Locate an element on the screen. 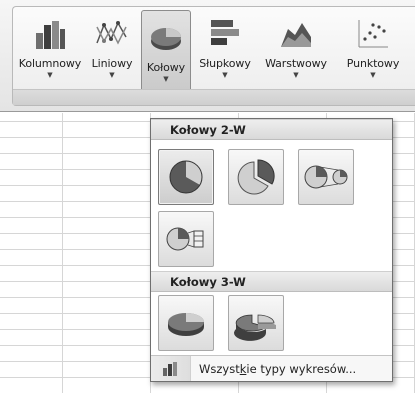 The image size is (415, 393). area-chart-button: Warstwowy ▼ is located at coordinates (296, 49).